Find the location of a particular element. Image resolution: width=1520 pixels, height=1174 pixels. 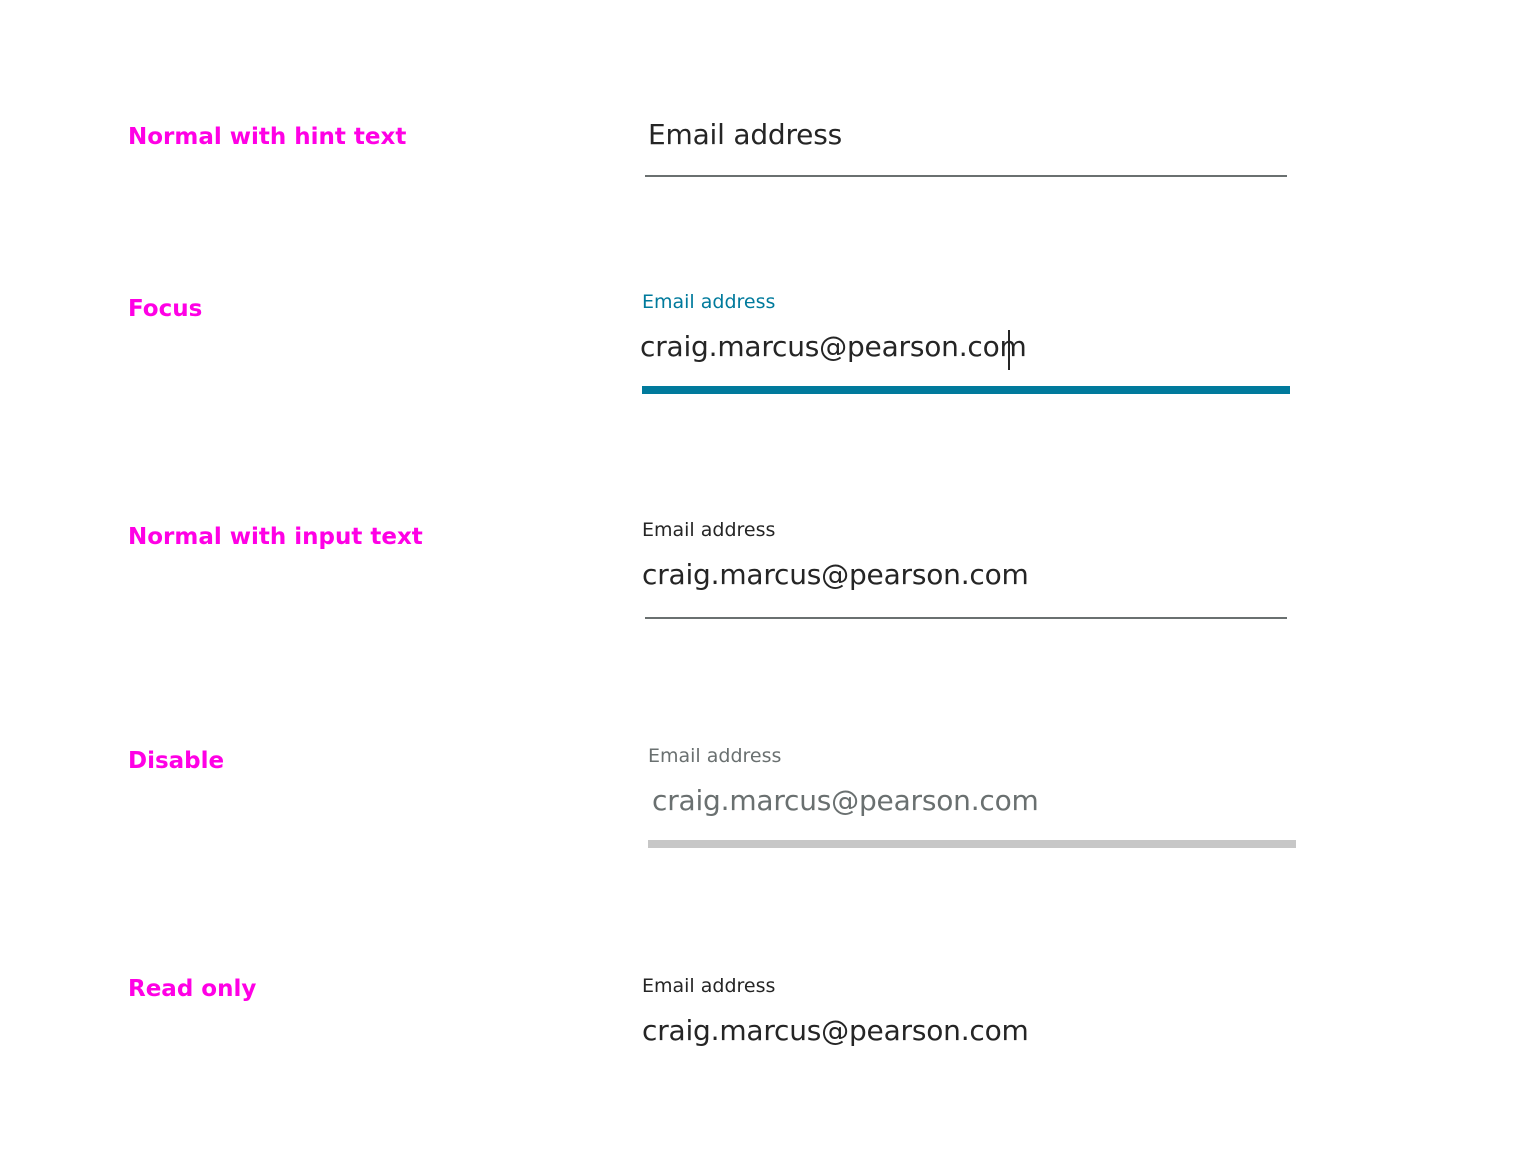

email-field-focus-underline is located at coordinates (966, 390).